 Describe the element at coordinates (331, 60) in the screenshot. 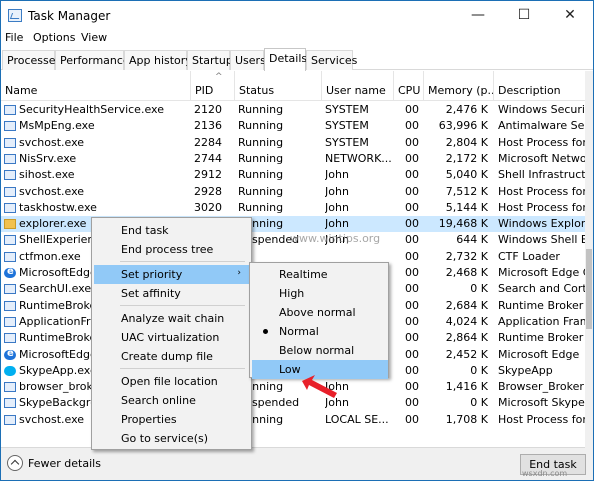

I see `tab-services: Services` at that location.